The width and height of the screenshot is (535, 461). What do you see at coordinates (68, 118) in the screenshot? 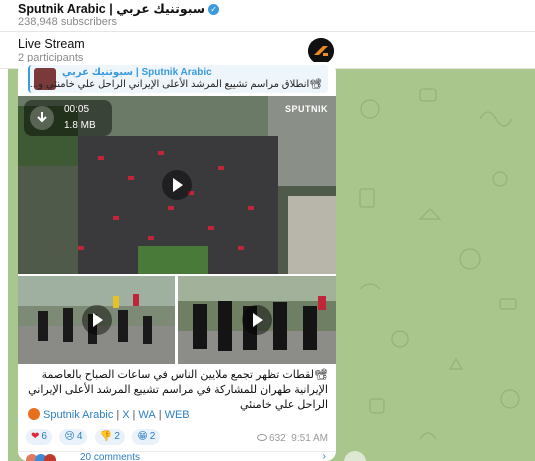
I see `download-badge: 00:05 1.8 MB` at bounding box center [68, 118].